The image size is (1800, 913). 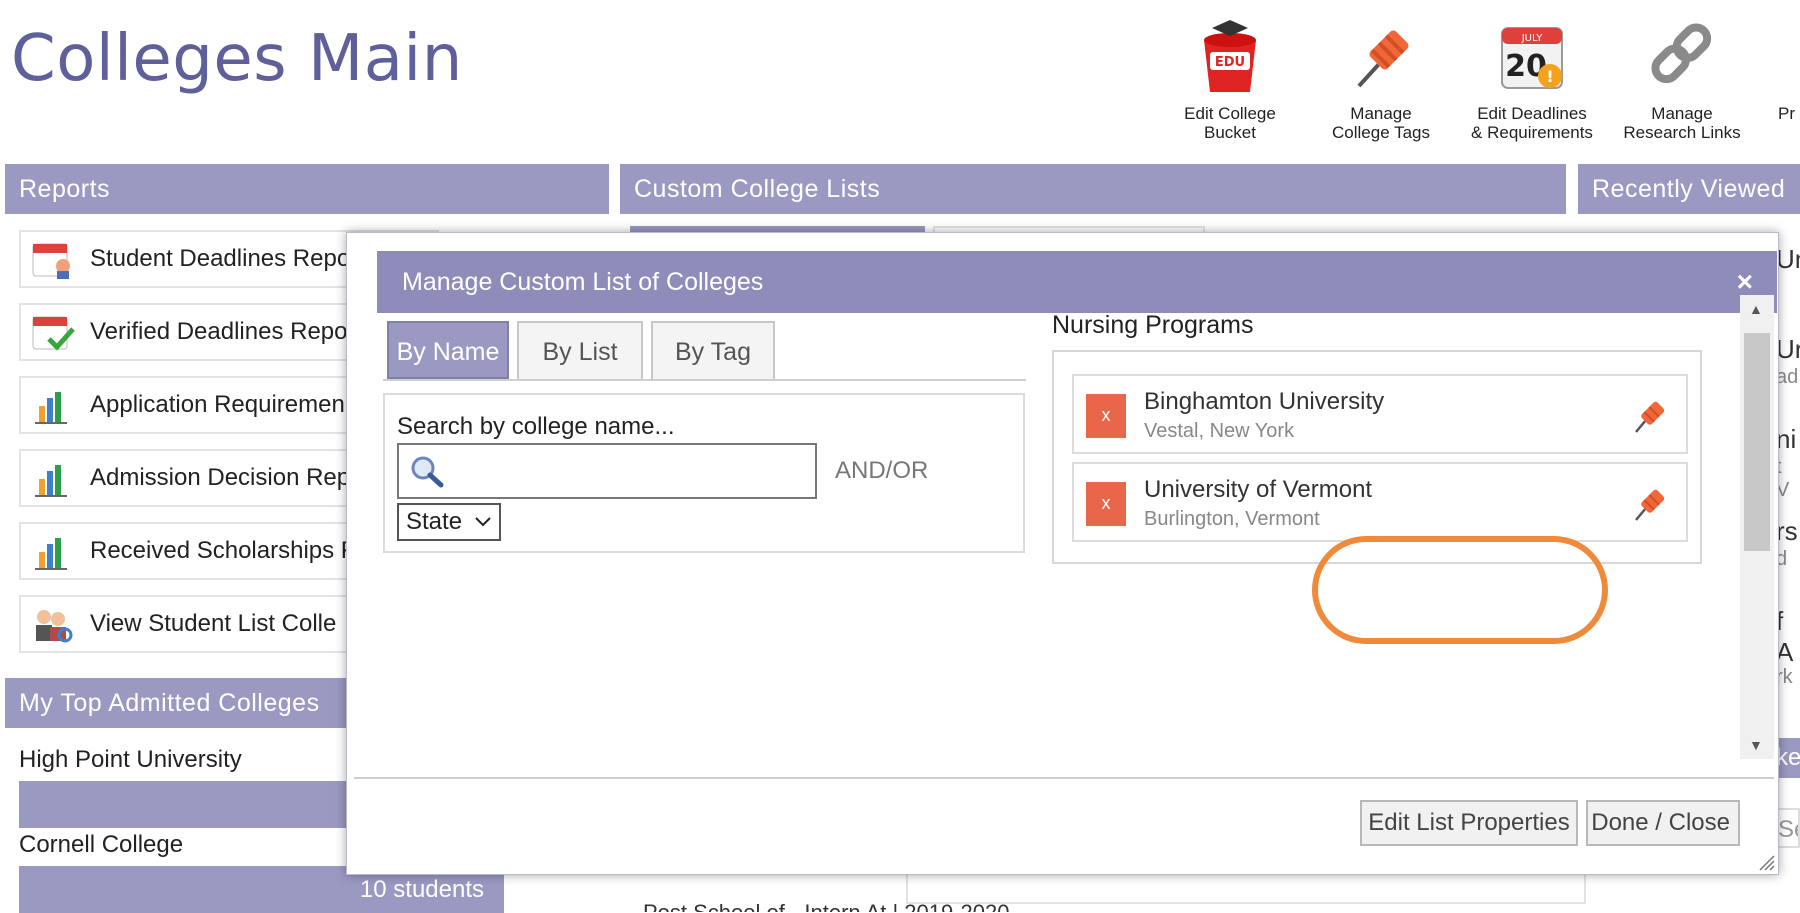 I want to click on modal-header: Manage Custom List of Colleges ×, so click(x=1077, y=282).